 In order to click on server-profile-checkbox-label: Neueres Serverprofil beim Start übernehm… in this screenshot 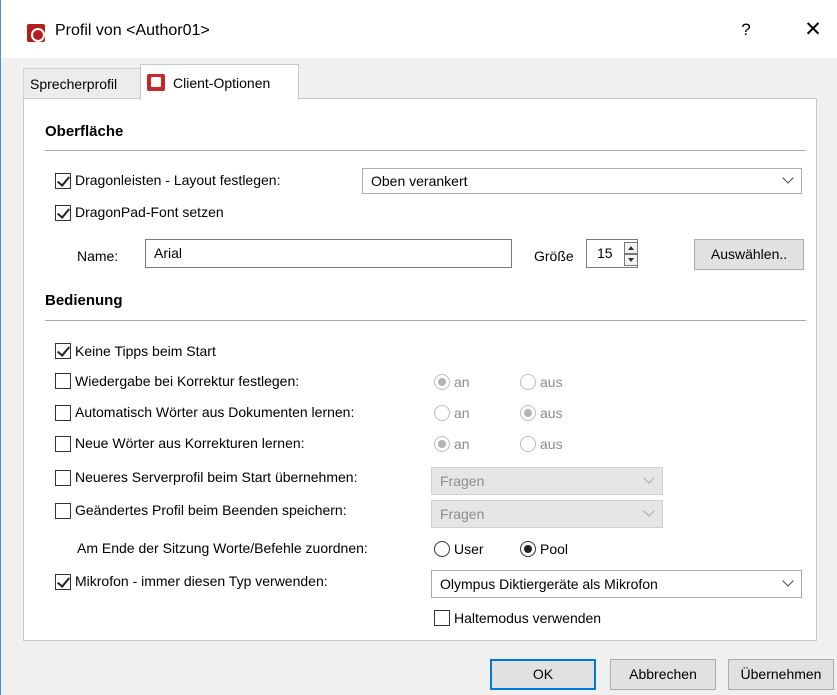, I will do `click(216, 477)`.